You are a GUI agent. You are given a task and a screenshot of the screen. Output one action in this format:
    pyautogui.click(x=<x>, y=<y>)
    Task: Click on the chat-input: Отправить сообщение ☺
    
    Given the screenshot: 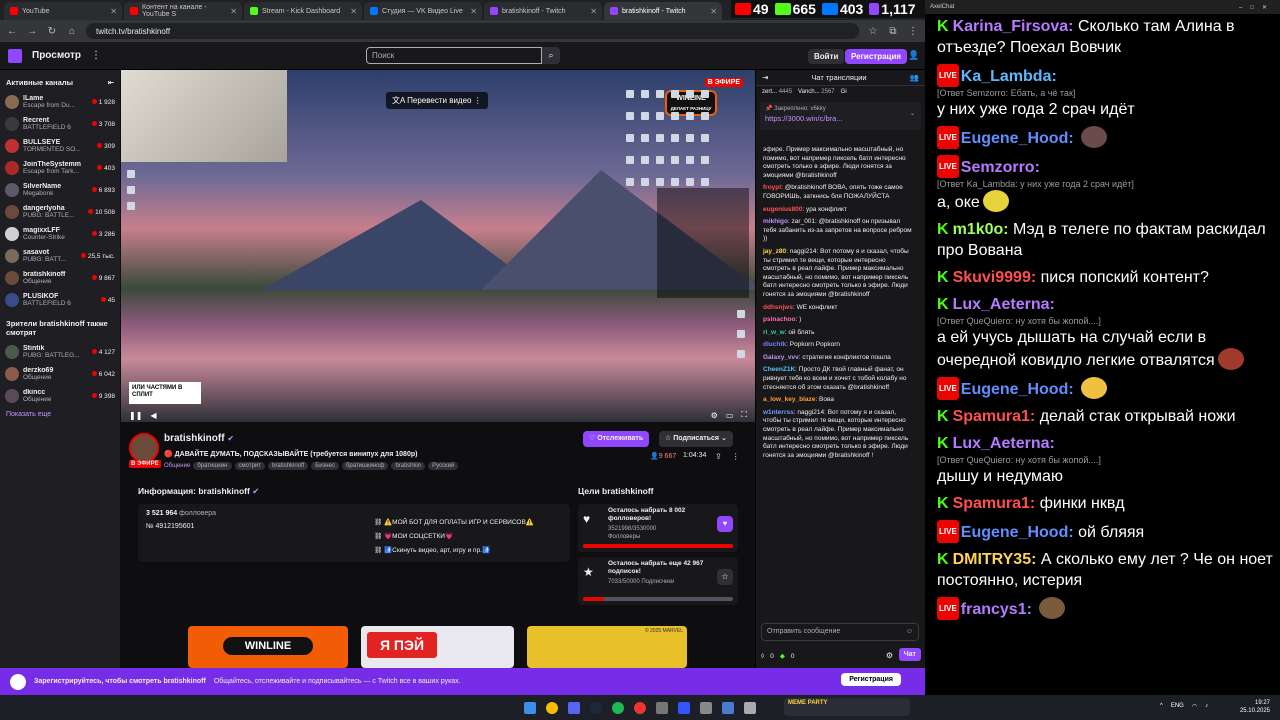 What is the action you would take?
    pyautogui.click(x=840, y=632)
    